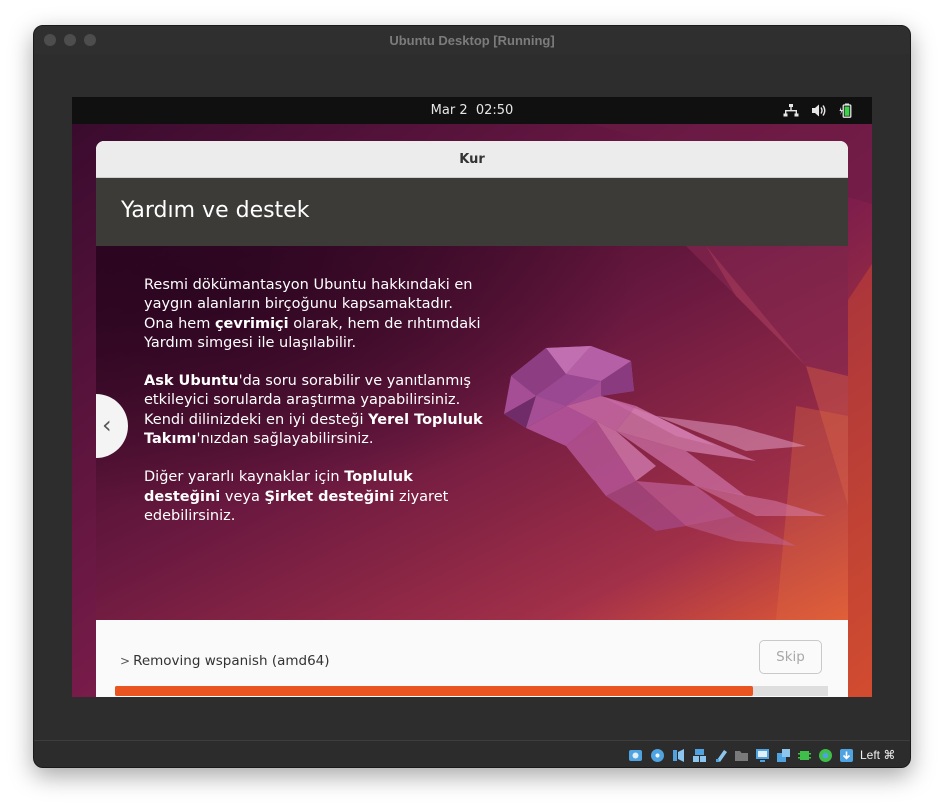 Image resolution: width=944 pixels, height=809 pixels. What do you see at coordinates (329, 497) in the screenshot?
I see `commercial-support-link: Şirket desteğini` at bounding box center [329, 497].